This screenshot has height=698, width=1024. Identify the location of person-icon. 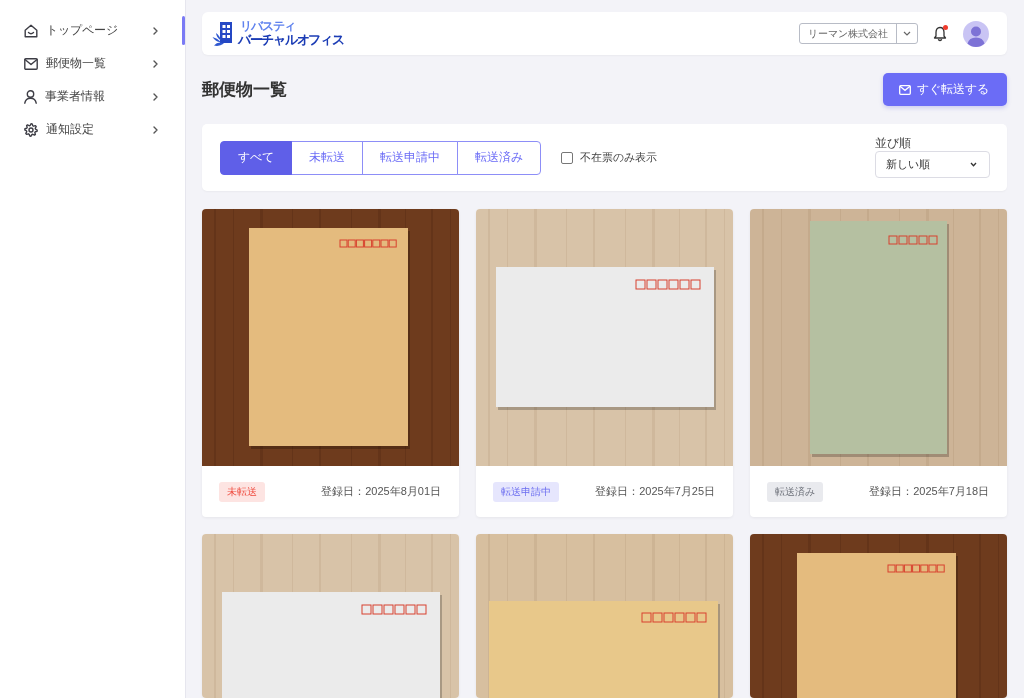
(30, 96).